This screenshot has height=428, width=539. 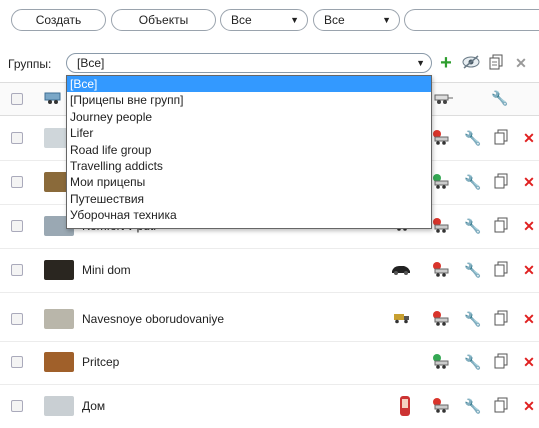 What do you see at coordinates (269, 320) in the screenshot?
I see `table-row: Navesnoye oborudovaniye 🔧 ✕` at bounding box center [269, 320].